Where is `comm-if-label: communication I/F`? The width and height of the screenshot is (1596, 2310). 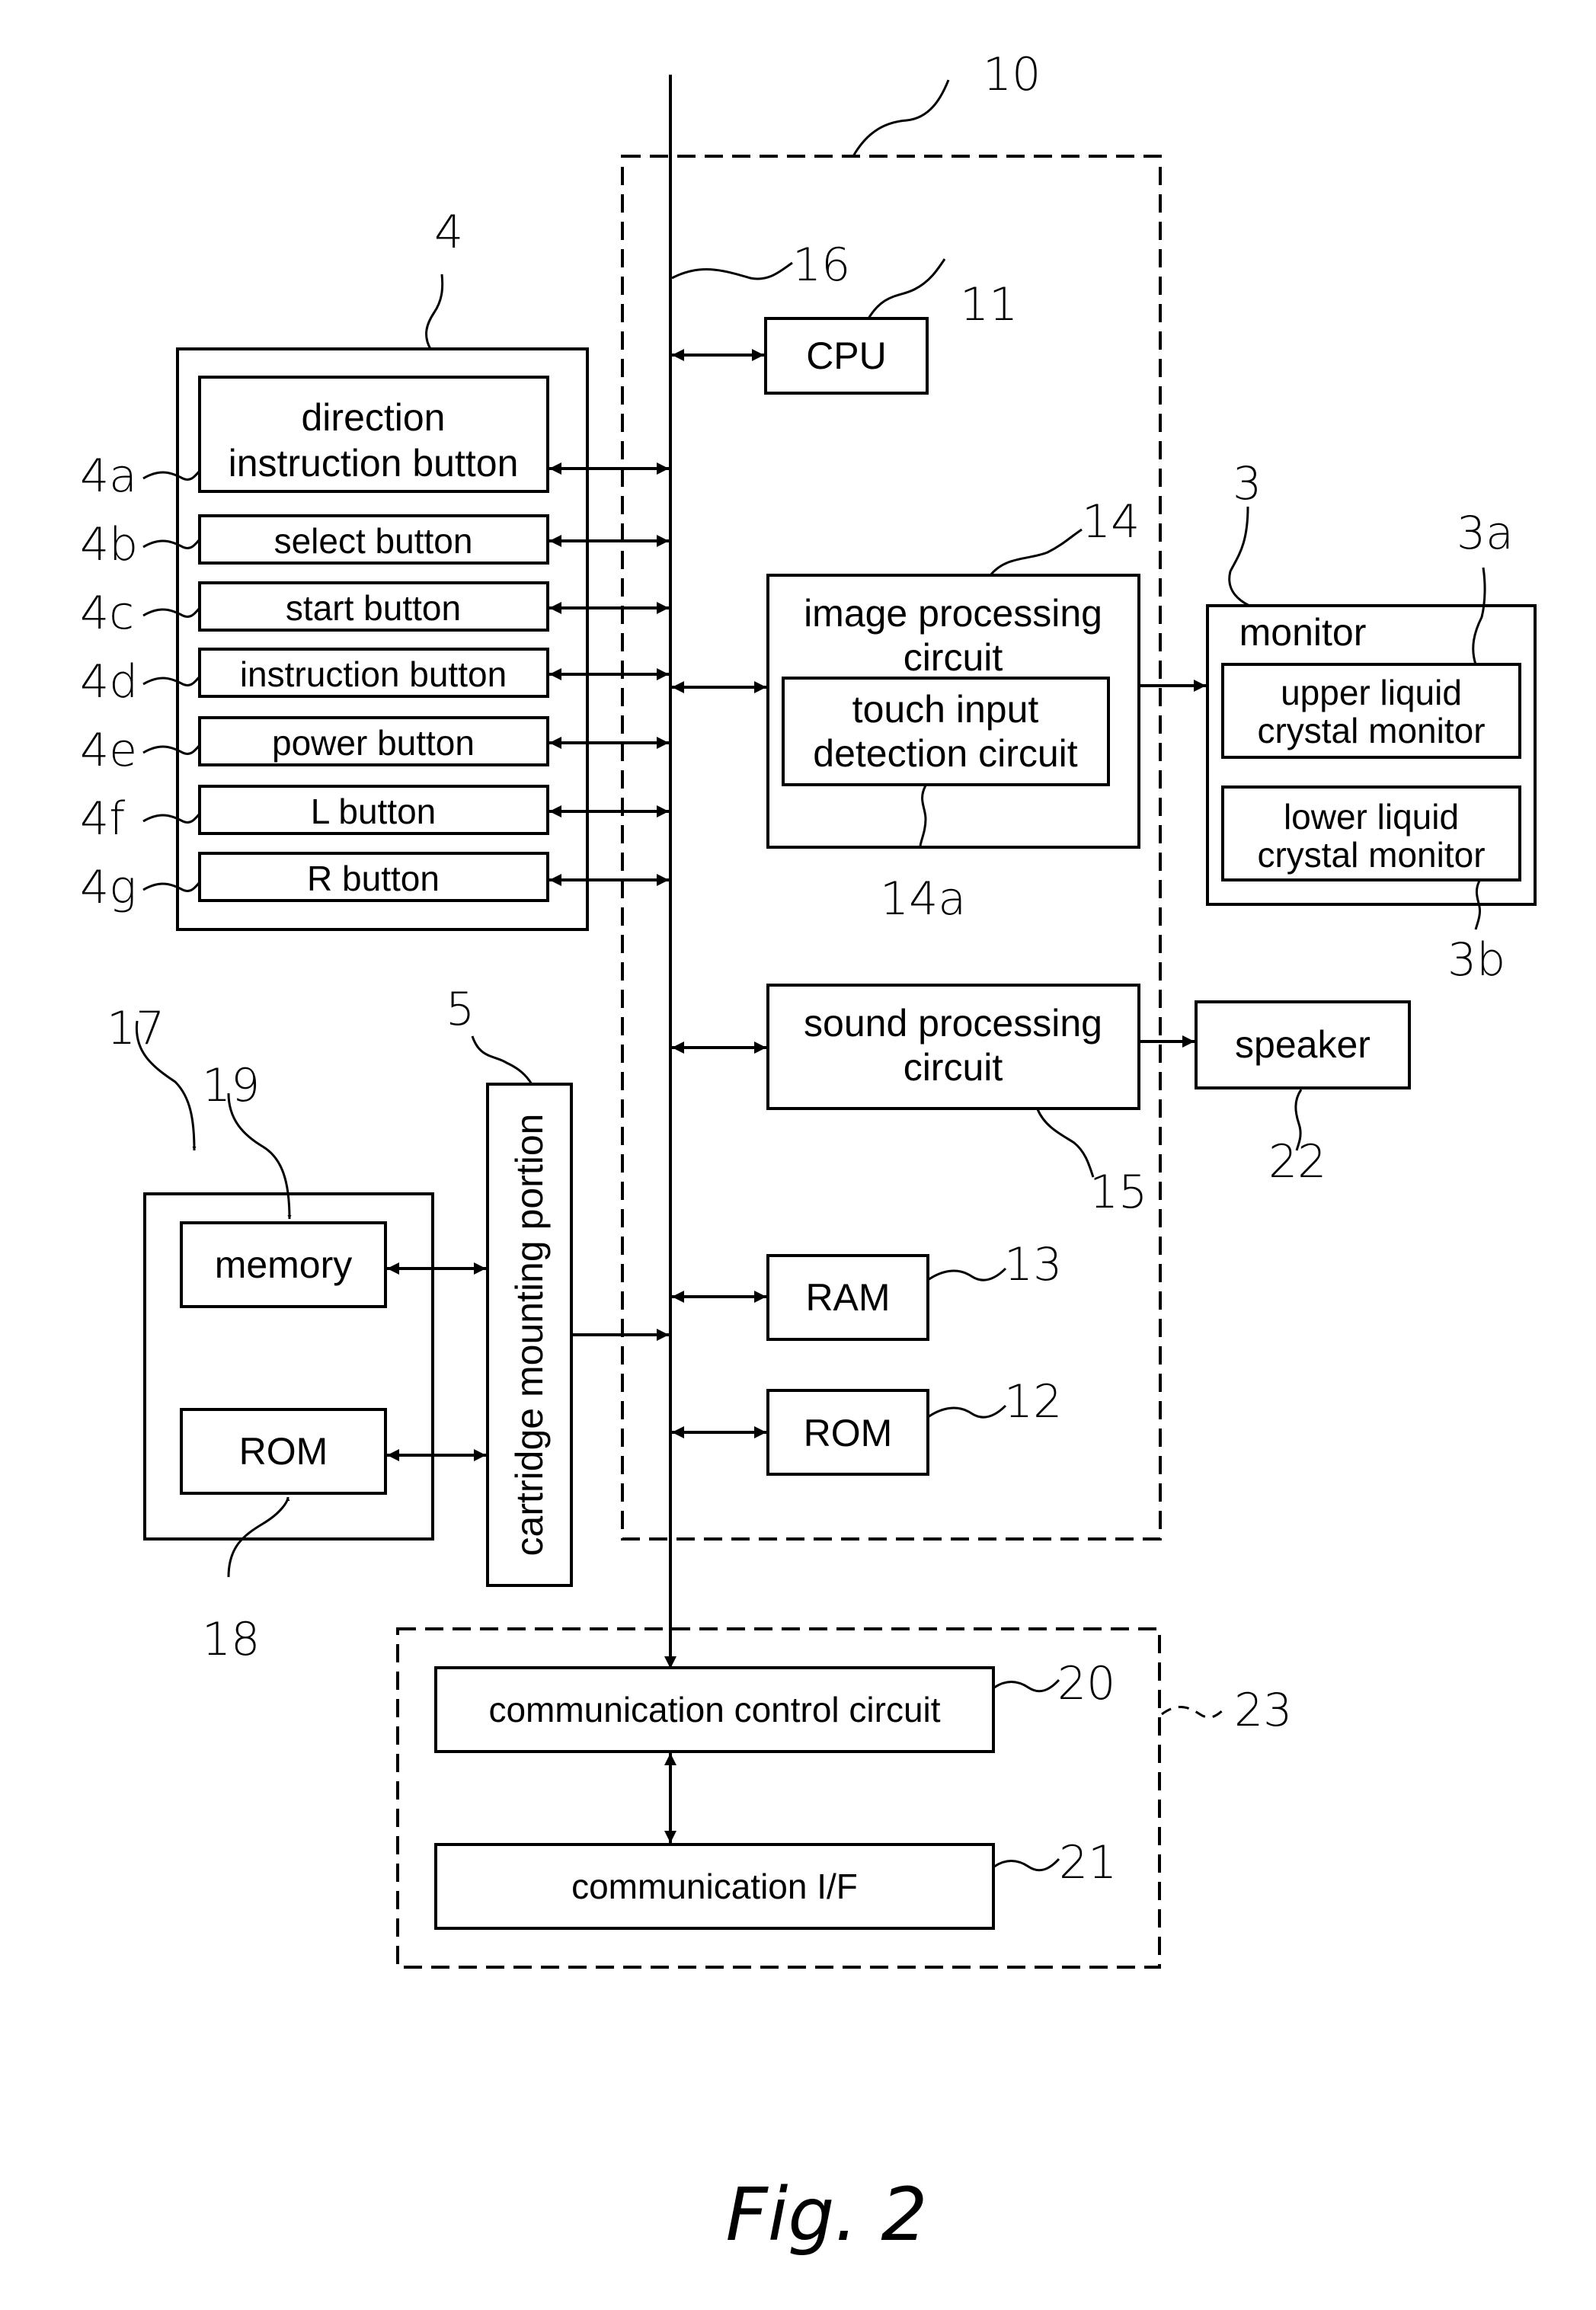 comm-if-label: communication I/F is located at coordinates (714, 1886).